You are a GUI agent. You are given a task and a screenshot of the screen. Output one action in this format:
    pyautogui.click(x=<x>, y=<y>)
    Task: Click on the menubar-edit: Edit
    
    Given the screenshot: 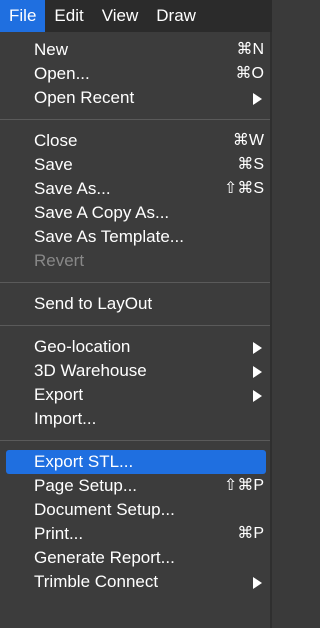 What is the action you would take?
    pyautogui.click(x=68, y=16)
    